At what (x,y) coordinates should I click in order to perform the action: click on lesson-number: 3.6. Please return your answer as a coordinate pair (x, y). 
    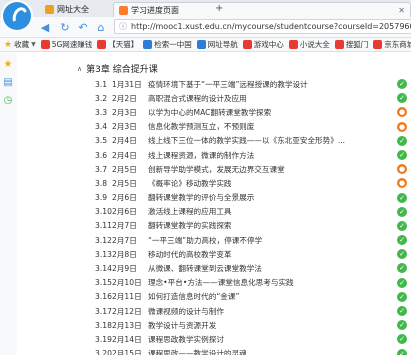
    Looking at the image, I should click on (101, 155).